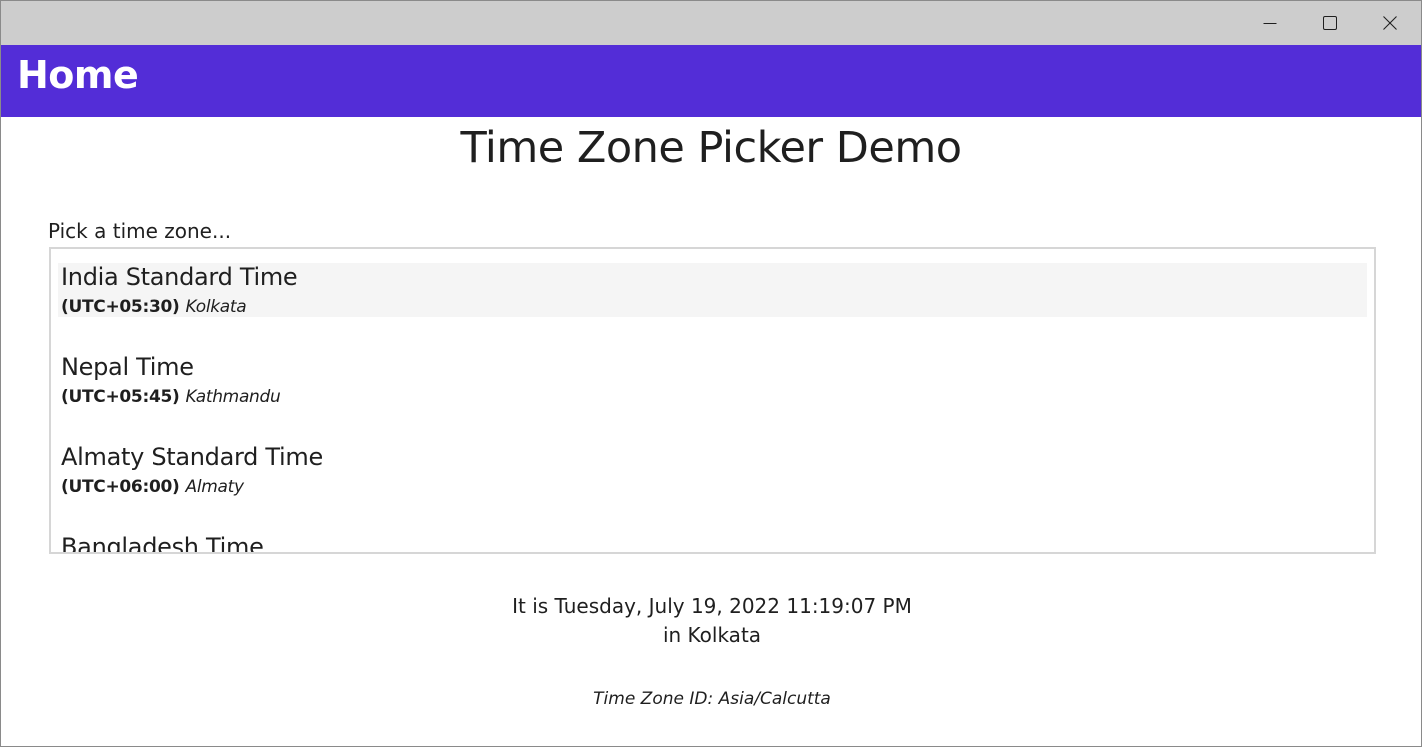 The image size is (1422, 747). I want to click on list-item: Almaty Standard Time (UTC+06:00) Almaty, so click(712, 470).